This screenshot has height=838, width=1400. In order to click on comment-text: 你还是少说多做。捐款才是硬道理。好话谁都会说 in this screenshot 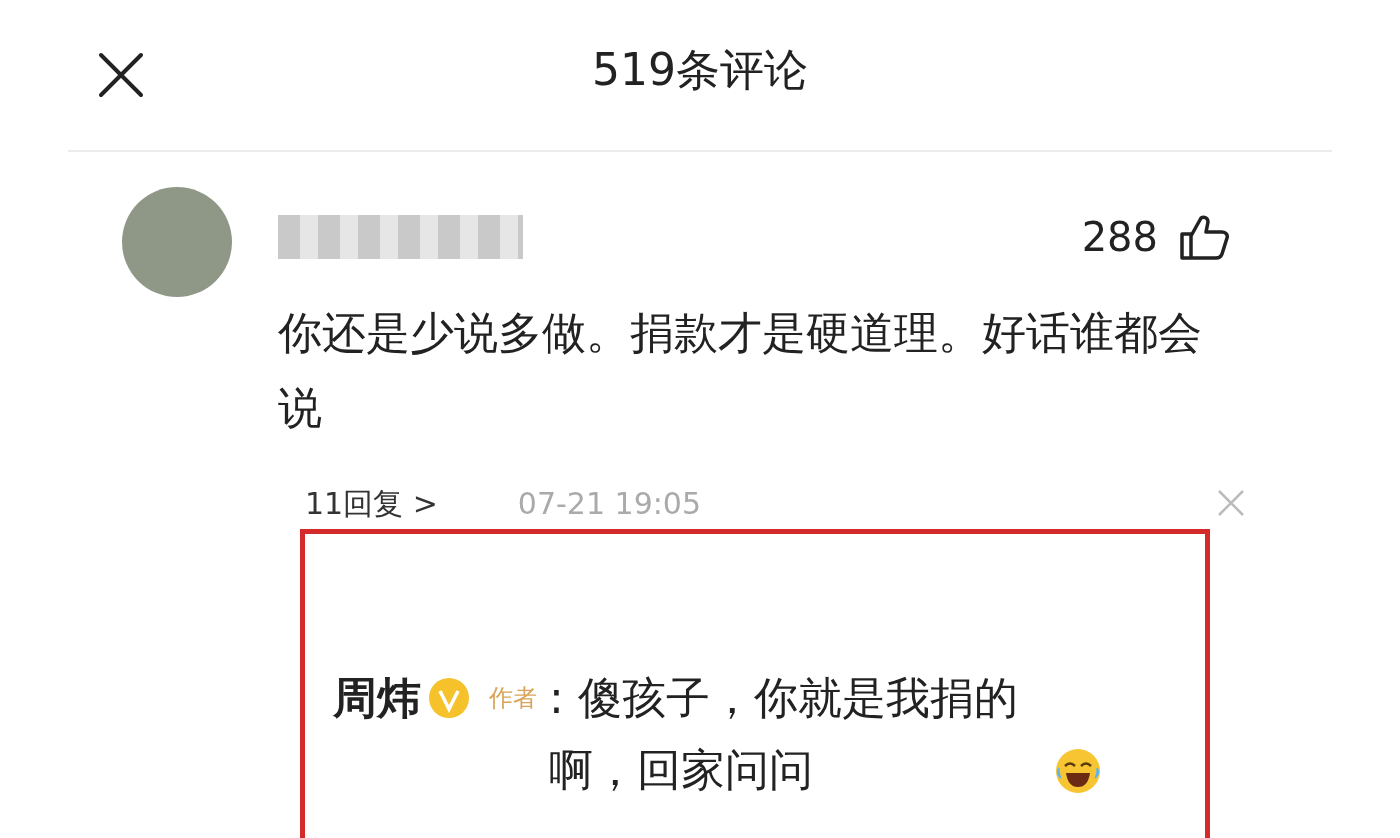, I will do `click(740, 370)`.